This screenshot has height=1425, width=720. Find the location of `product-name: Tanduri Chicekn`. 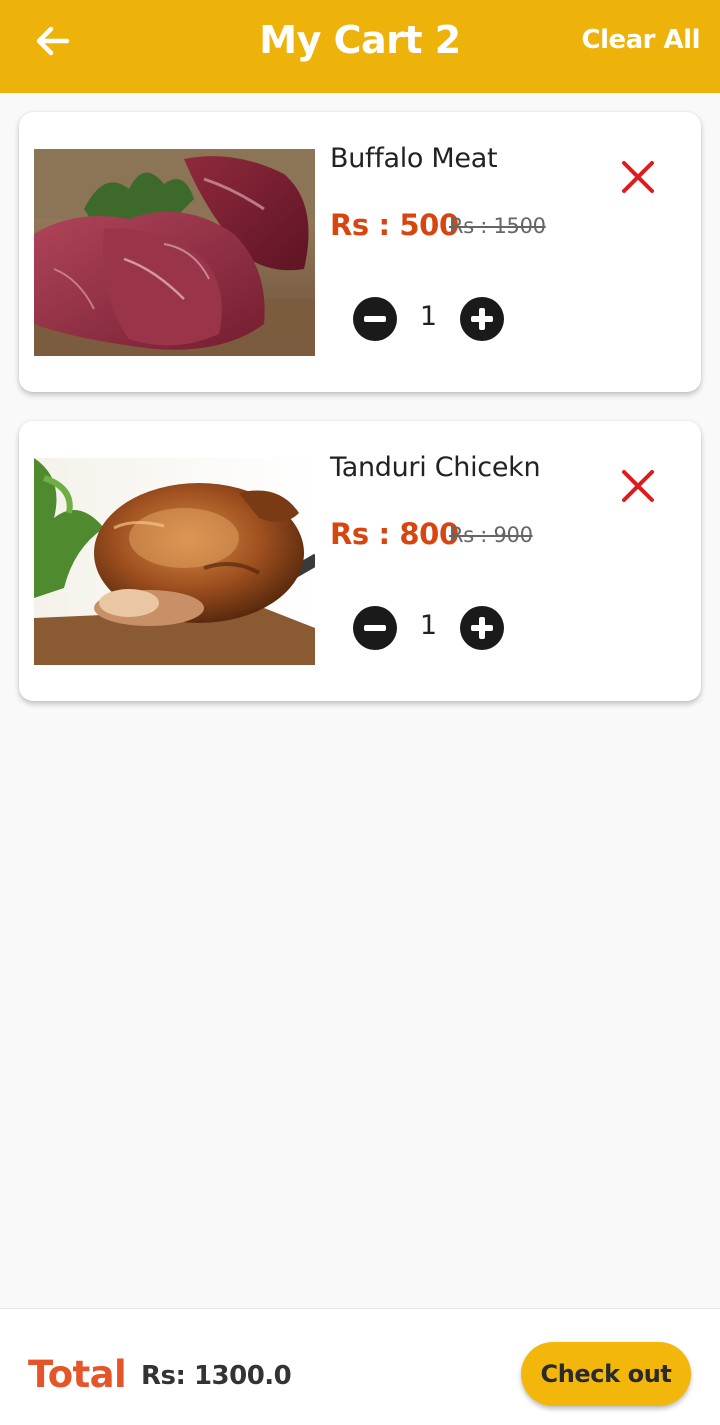

product-name: Tanduri Chicekn is located at coordinates (435, 467).